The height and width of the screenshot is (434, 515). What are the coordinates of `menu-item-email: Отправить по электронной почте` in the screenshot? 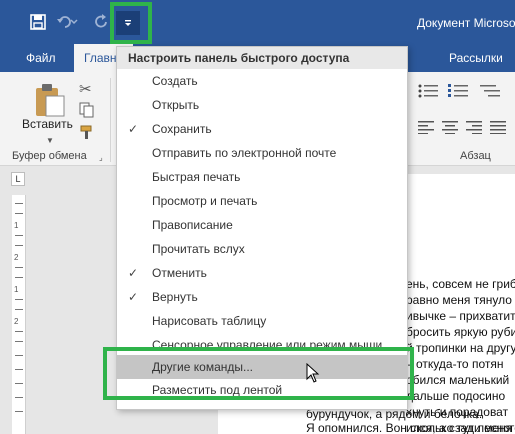 It's located at (262, 153).